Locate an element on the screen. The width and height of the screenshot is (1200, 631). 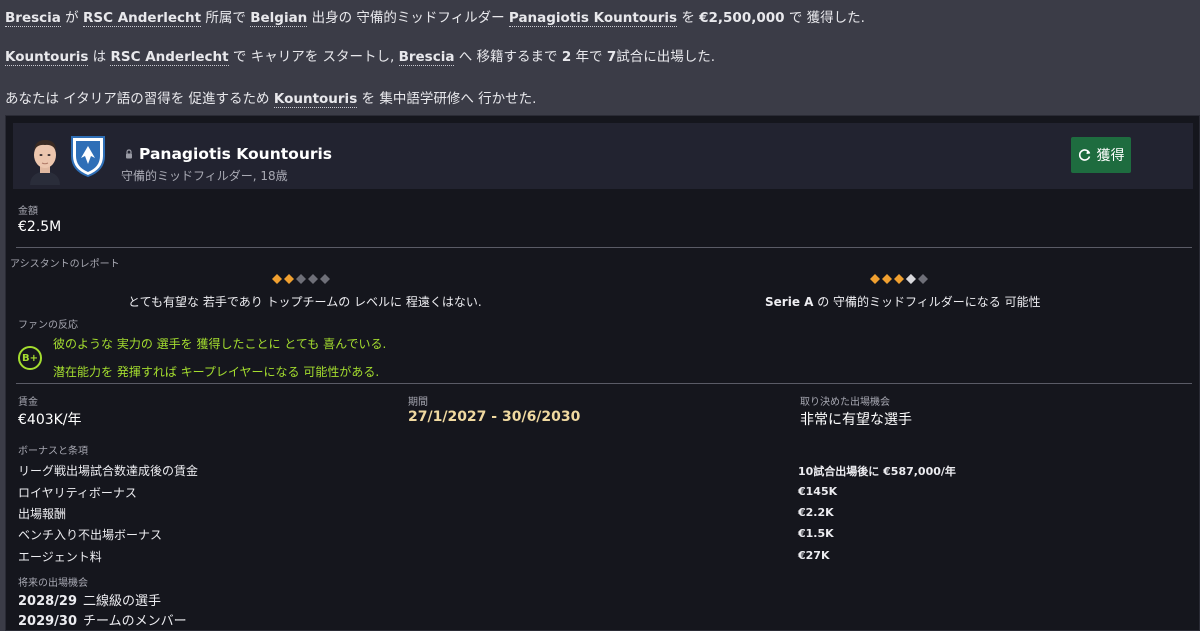
playing-time-label: 取り決めた出場機会 is located at coordinates (845, 402).